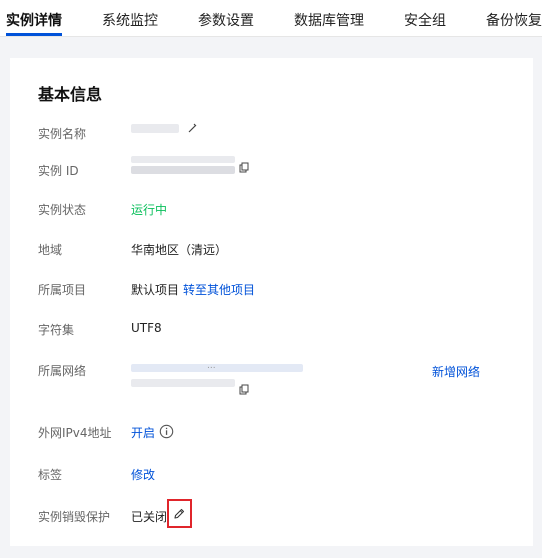 Image resolution: width=542 pixels, height=558 pixels. I want to click on card-title: 基本信息, so click(70, 94).